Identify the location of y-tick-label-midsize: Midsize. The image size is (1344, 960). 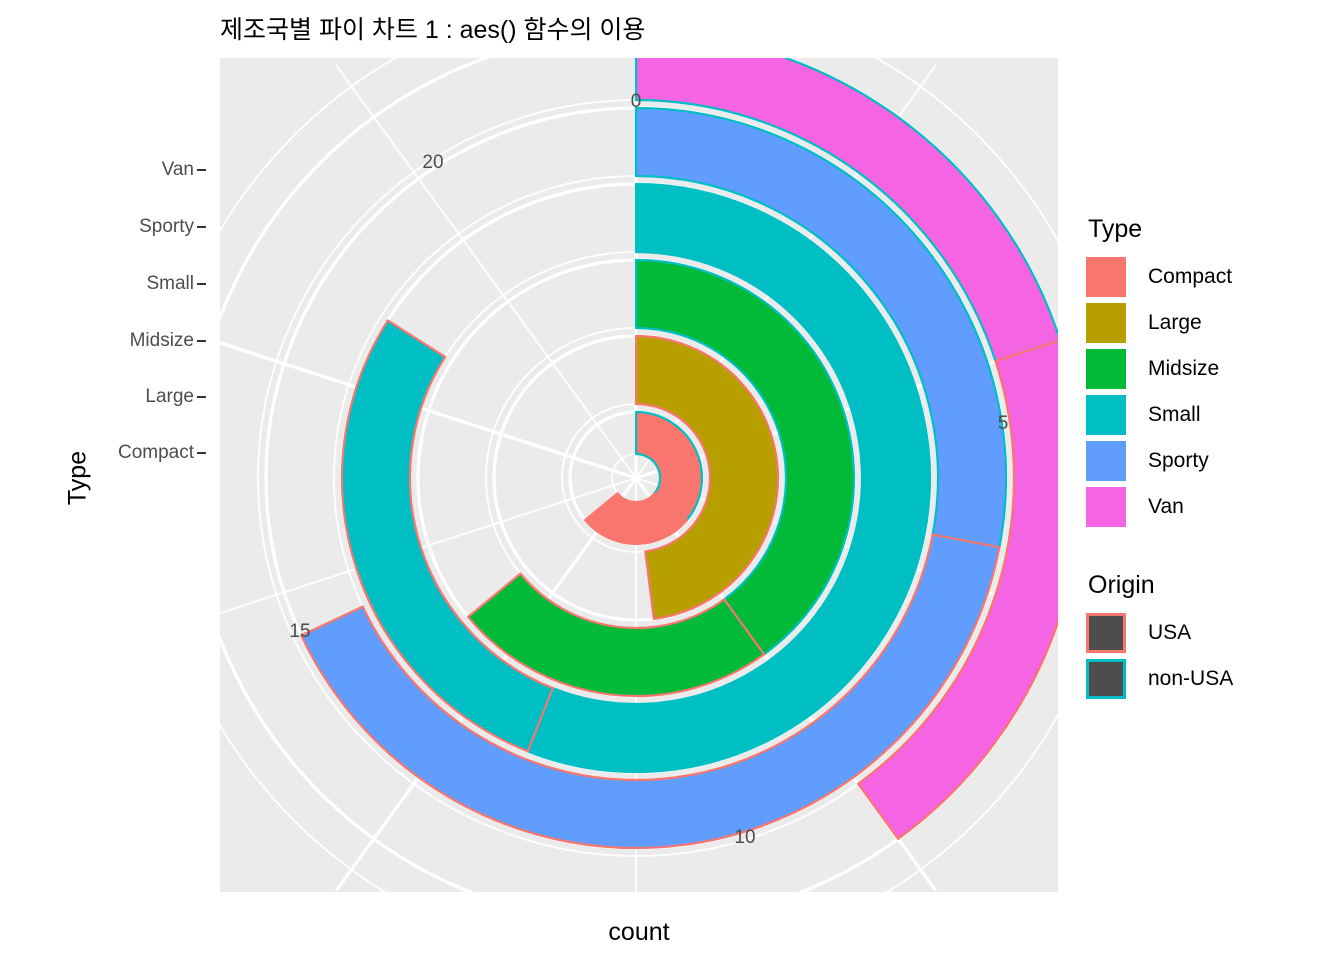
(161, 340).